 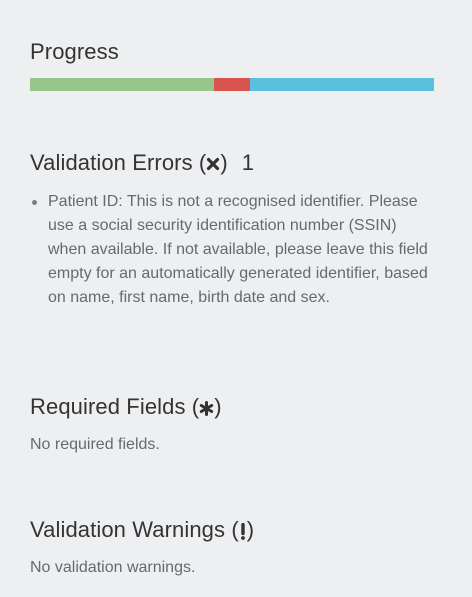 What do you see at coordinates (243, 531) in the screenshot?
I see `exclamation-icon` at bounding box center [243, 531].